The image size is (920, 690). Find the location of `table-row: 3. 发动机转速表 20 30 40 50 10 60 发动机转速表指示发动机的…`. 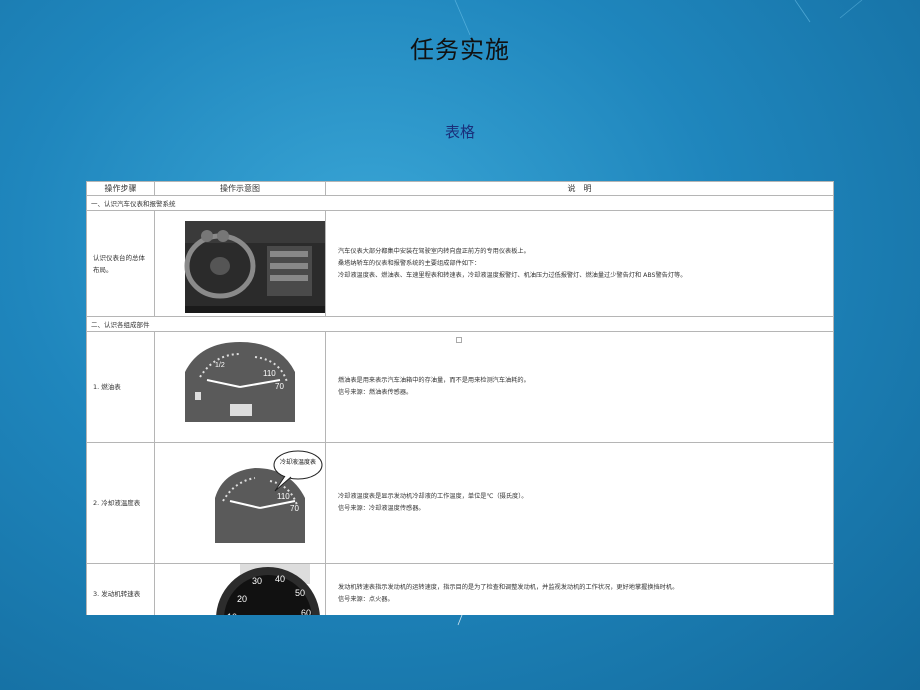

table-row: 3. 发动机转速表 20 30 40 50 10 60 发动机转速表指示发动机的… is located at coordinates (460, 589).